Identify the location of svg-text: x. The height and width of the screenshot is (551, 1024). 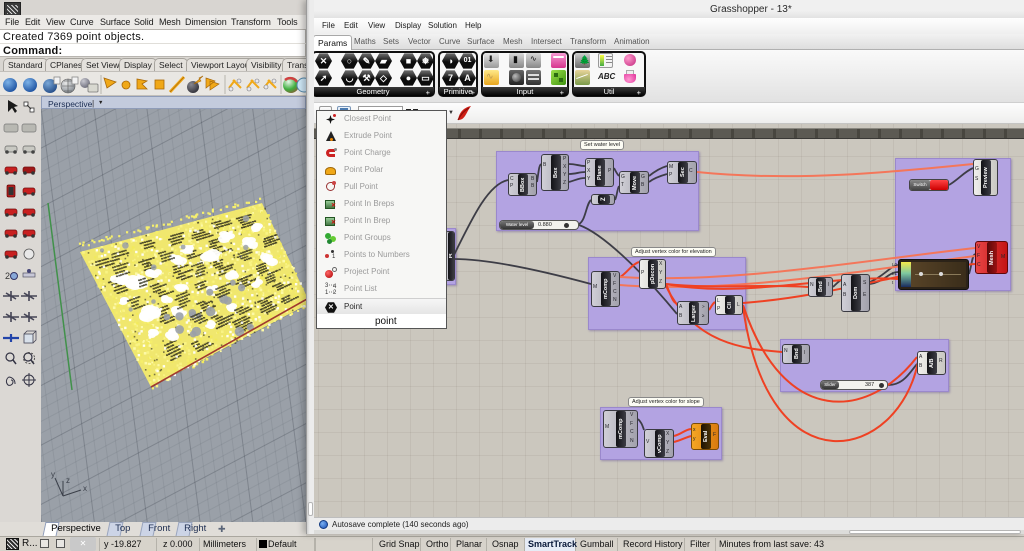
(85, 488).